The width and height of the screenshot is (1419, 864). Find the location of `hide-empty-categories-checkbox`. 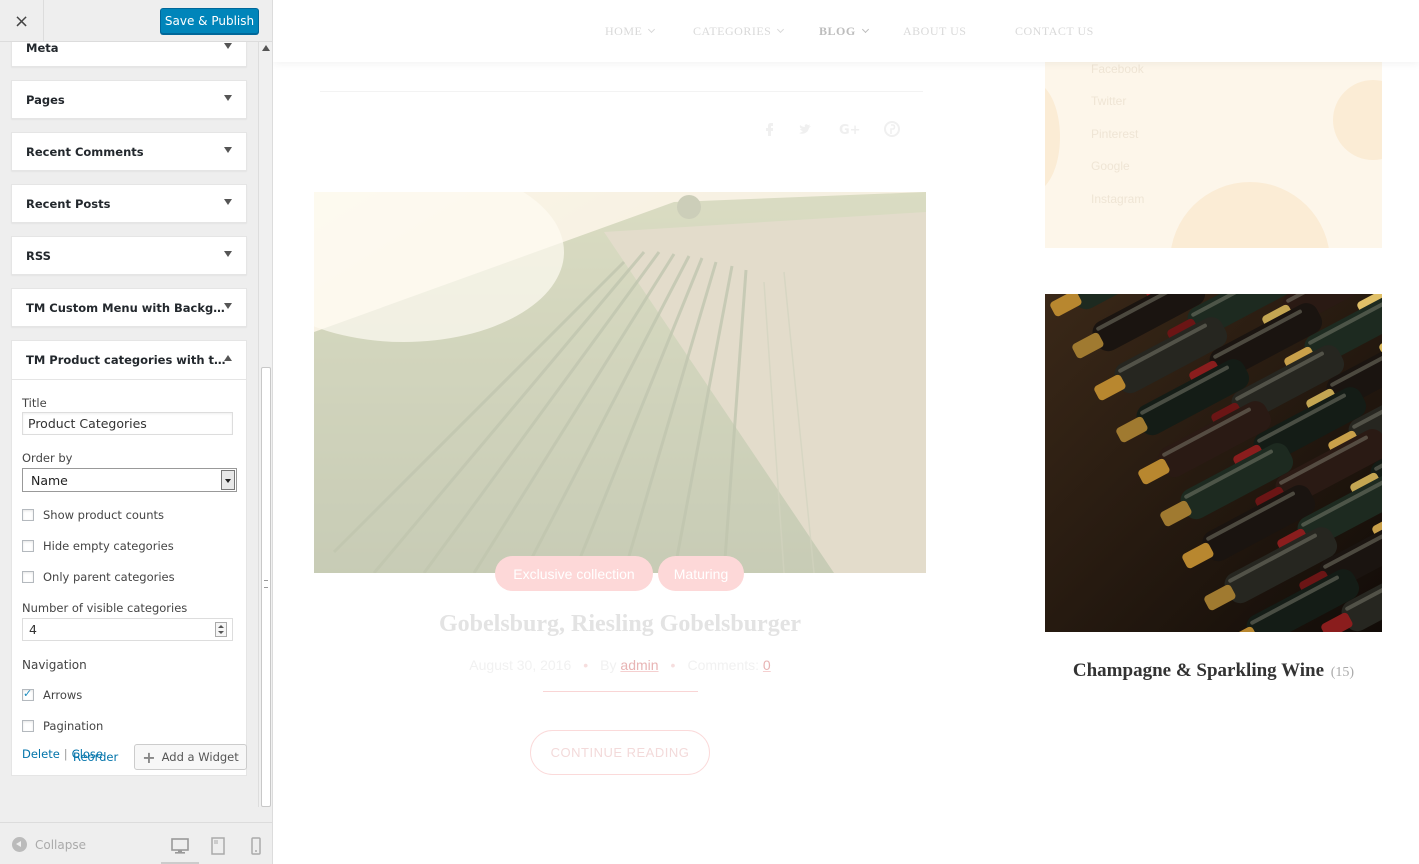

hide-empty-categories-checkbox is located at coordinates (28, 546).